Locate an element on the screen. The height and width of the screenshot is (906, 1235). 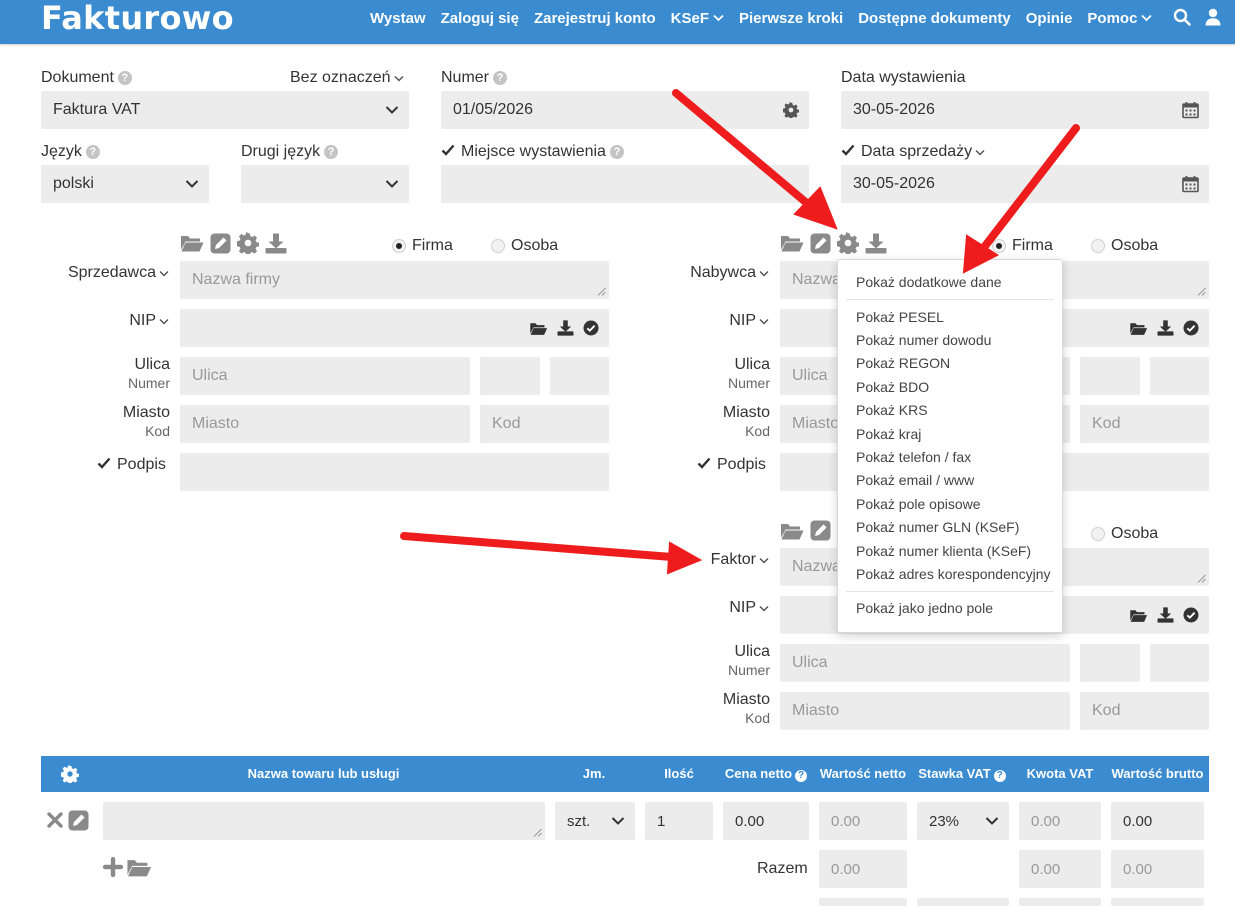
item-jm-select: szt. is located at coordinates (595, 821).